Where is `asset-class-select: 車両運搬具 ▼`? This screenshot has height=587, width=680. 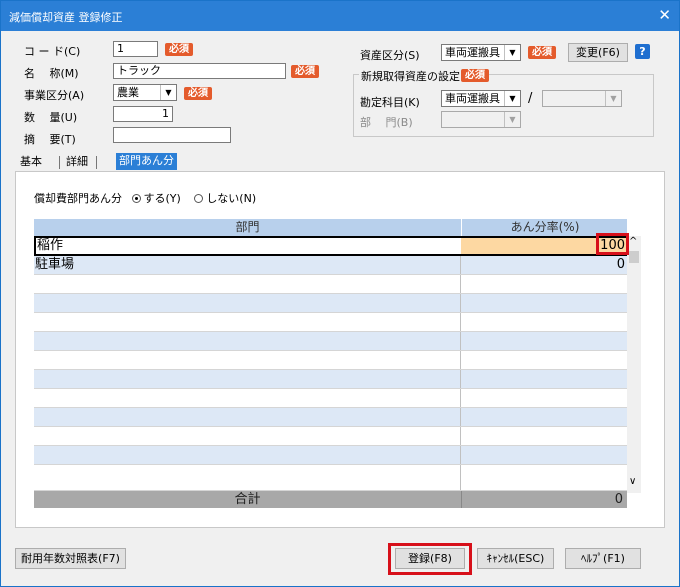 asset-class-select: 車両運搬具 ▼ is located at coordinates (481, 52).